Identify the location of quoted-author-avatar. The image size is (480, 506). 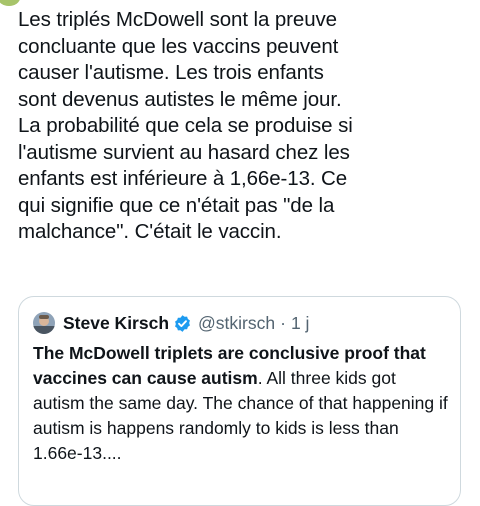
(44, 323).